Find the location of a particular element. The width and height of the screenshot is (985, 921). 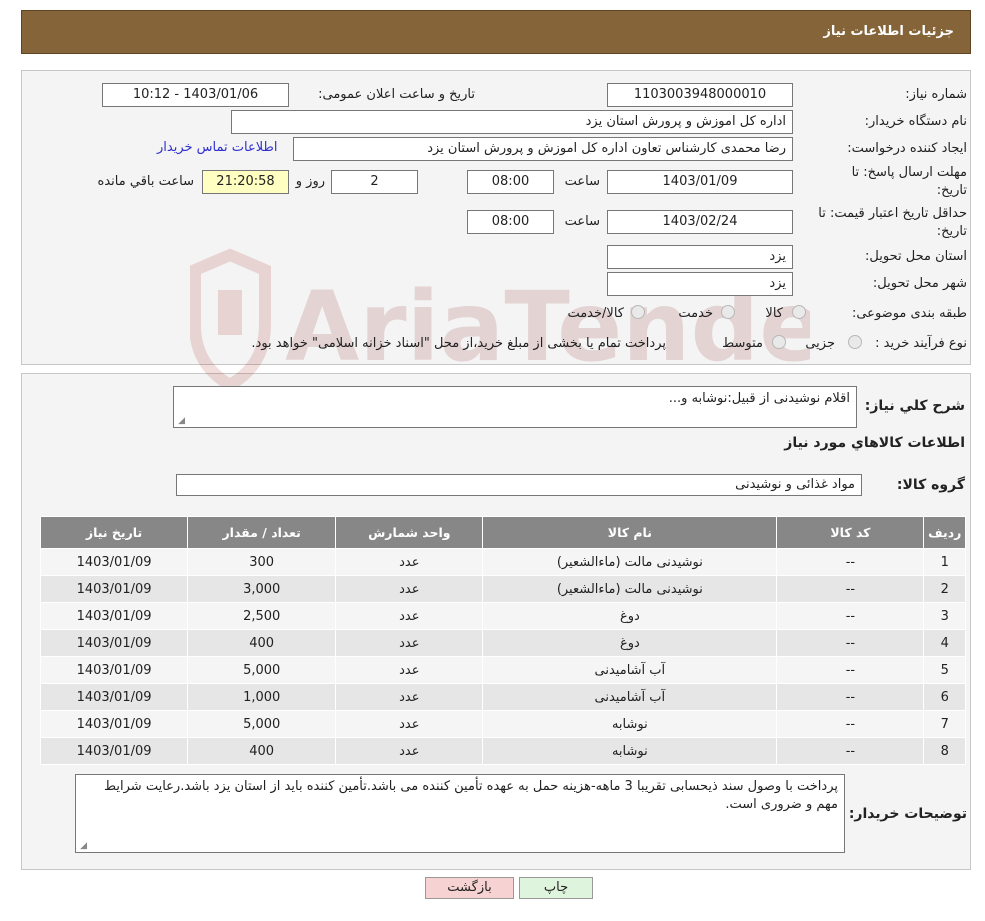

cell-row-number: 1 is located at coordinates (944, 562).